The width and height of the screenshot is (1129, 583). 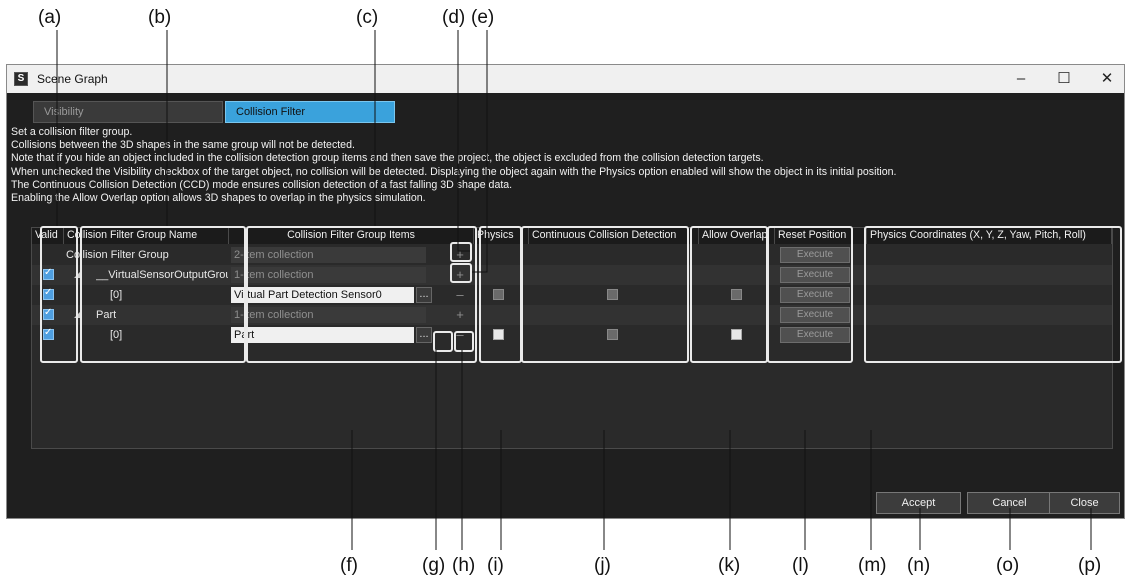 What do you see at coordinates (310, 112) in the screenshot?
I see `tab-collision-filter: Collision Filter` at bounding box center [310, 112].